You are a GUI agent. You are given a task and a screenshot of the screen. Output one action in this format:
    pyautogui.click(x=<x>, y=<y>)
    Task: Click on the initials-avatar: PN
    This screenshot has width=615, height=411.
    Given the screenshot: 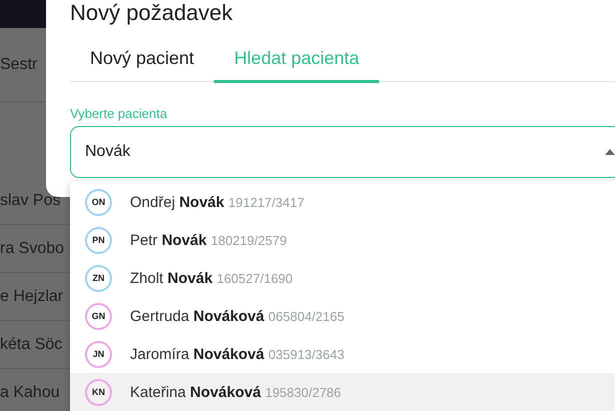 What is the action you would take?
    pyautogui.click(x=98, y=240)
    